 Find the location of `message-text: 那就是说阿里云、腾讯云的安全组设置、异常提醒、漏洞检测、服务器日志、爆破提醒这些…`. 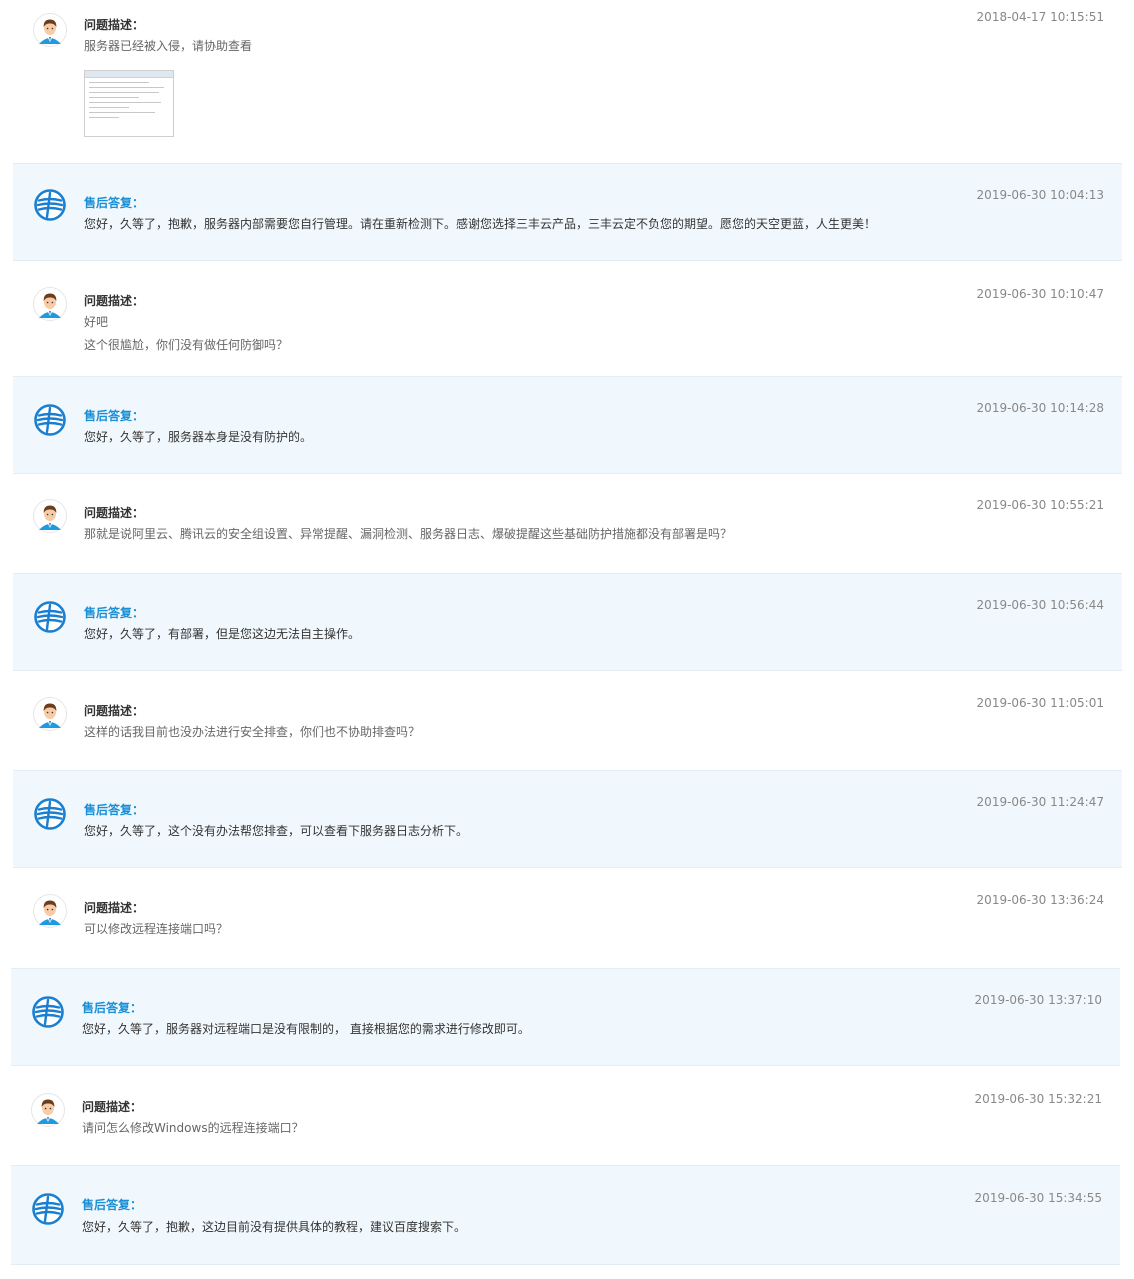

message-text: 那就是说阿里云、腾讯云的安全组设置、异常提醒、漏洞检测、服务器日志、爆破提醒这些… is located at coordinates (408, 534).